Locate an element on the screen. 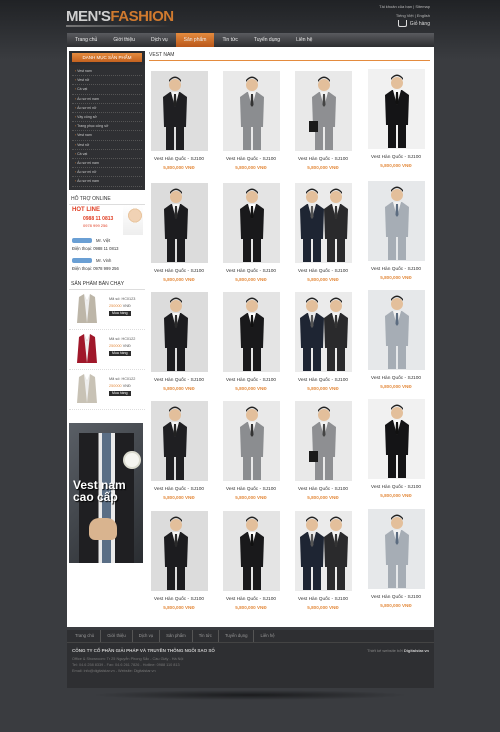 The width and height of the screenshot is (500, 732). nav-item-news: Tin tức is located at coordinates (229, 40).